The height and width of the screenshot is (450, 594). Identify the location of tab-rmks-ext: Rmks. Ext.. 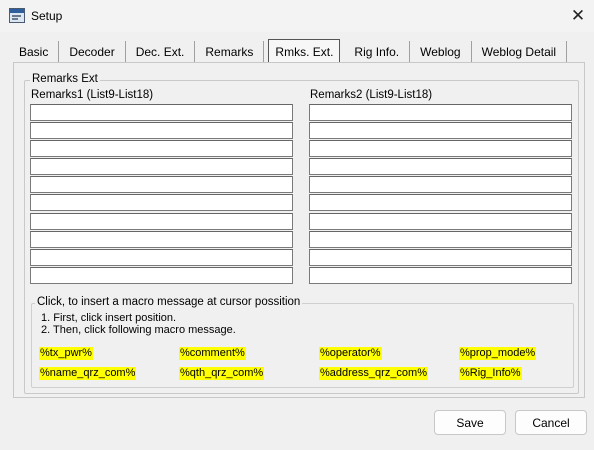
(304, 51).